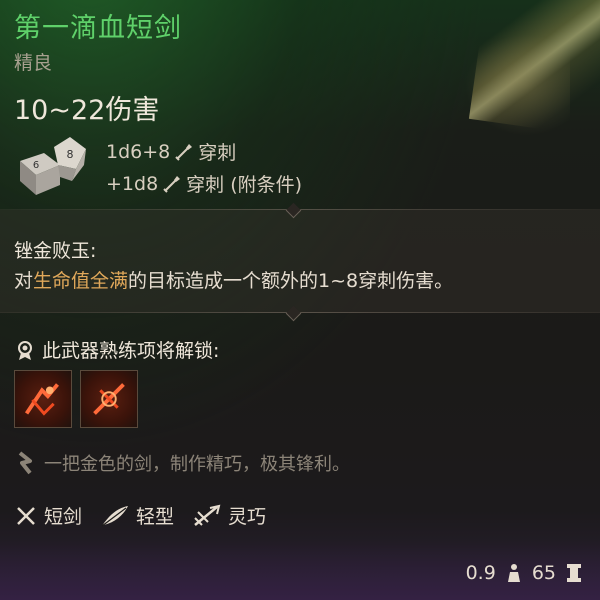 Image resolution: width=600 pixels, height=600 pixels. What do you see at coordinates (33, 63) in the screenshot?
I see `item-rarity: 精良` at bounding box center [33, 63].